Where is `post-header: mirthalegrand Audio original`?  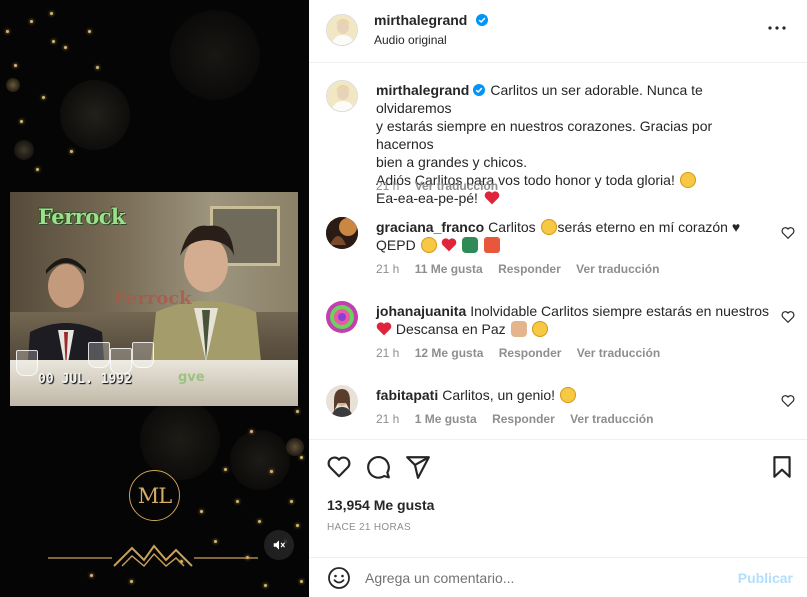
post-header: mirthalegrand Audio original is located at coordinates (558, 31).